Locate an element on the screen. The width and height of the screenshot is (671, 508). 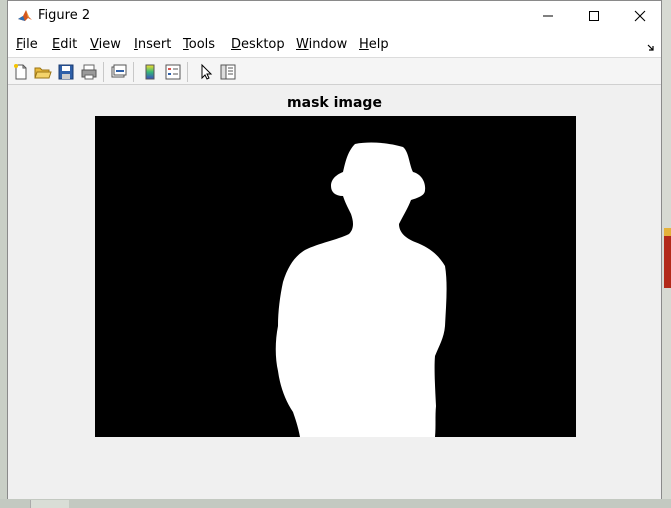
menu-help: Help is located at coordinates (374, 44).